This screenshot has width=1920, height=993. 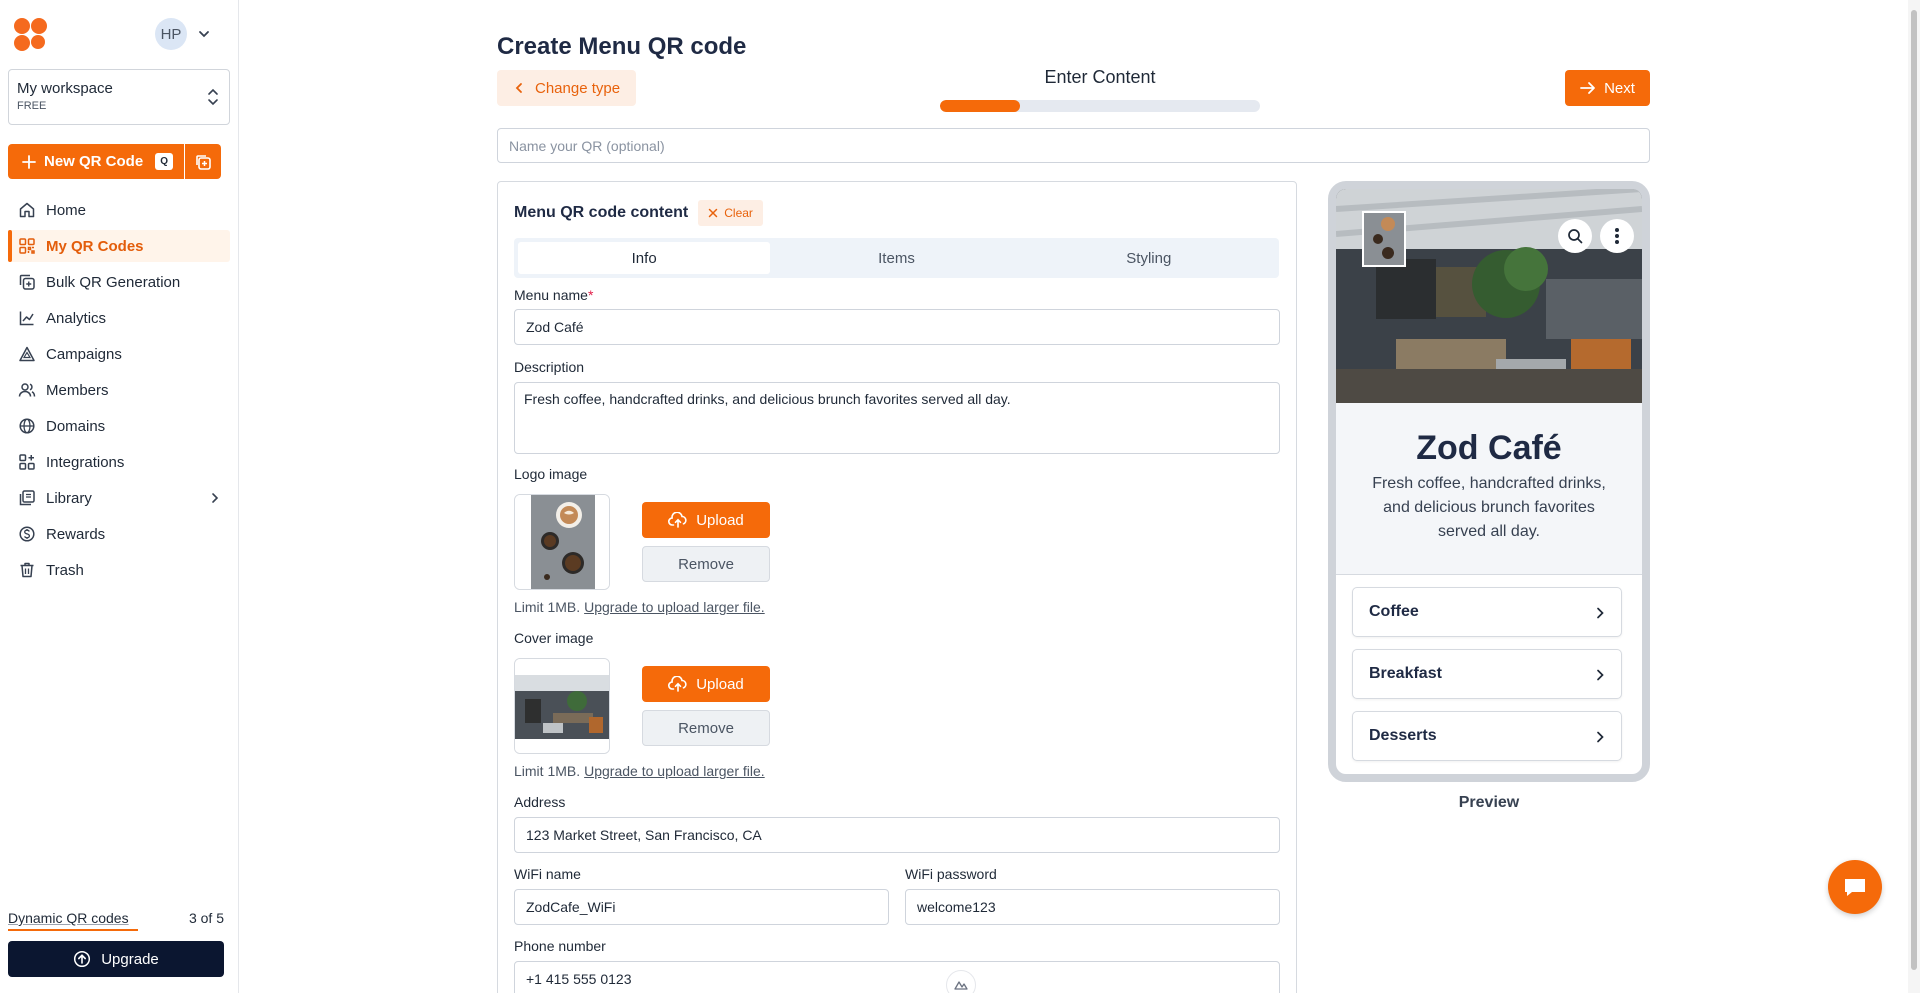 What do you see at coordinates (95, 246) in the screenshot?
I see `sidebar-item-label: My QR Codes` at bounding box center [95, 246].